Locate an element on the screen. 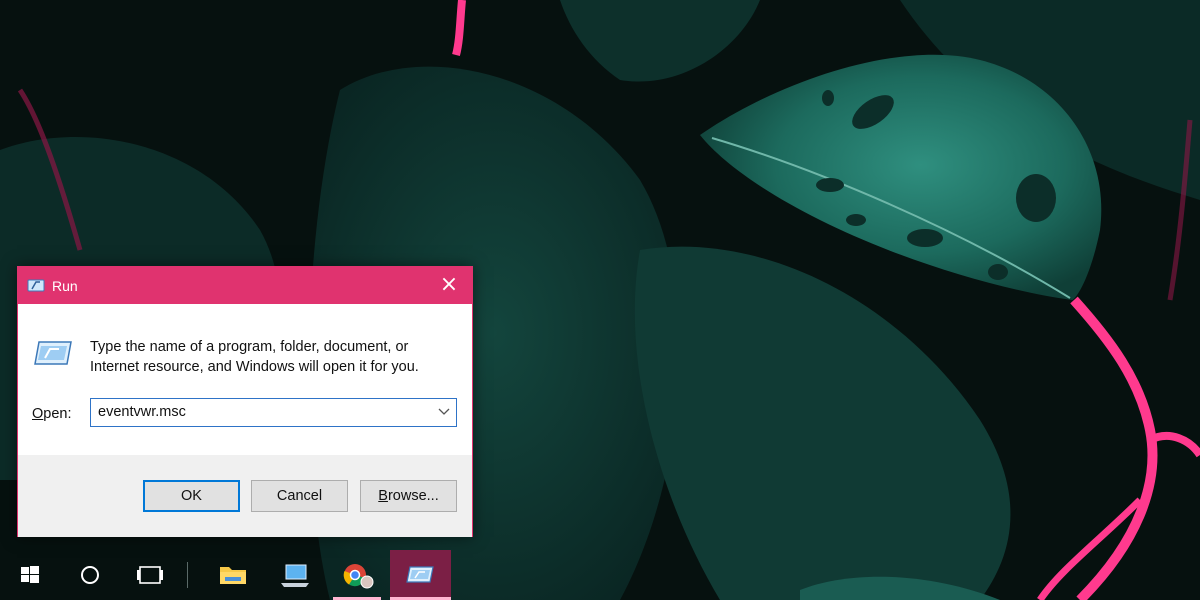 The image size is (1200, 600). open-label-accesskey: O is located at coordinates (38, 414).